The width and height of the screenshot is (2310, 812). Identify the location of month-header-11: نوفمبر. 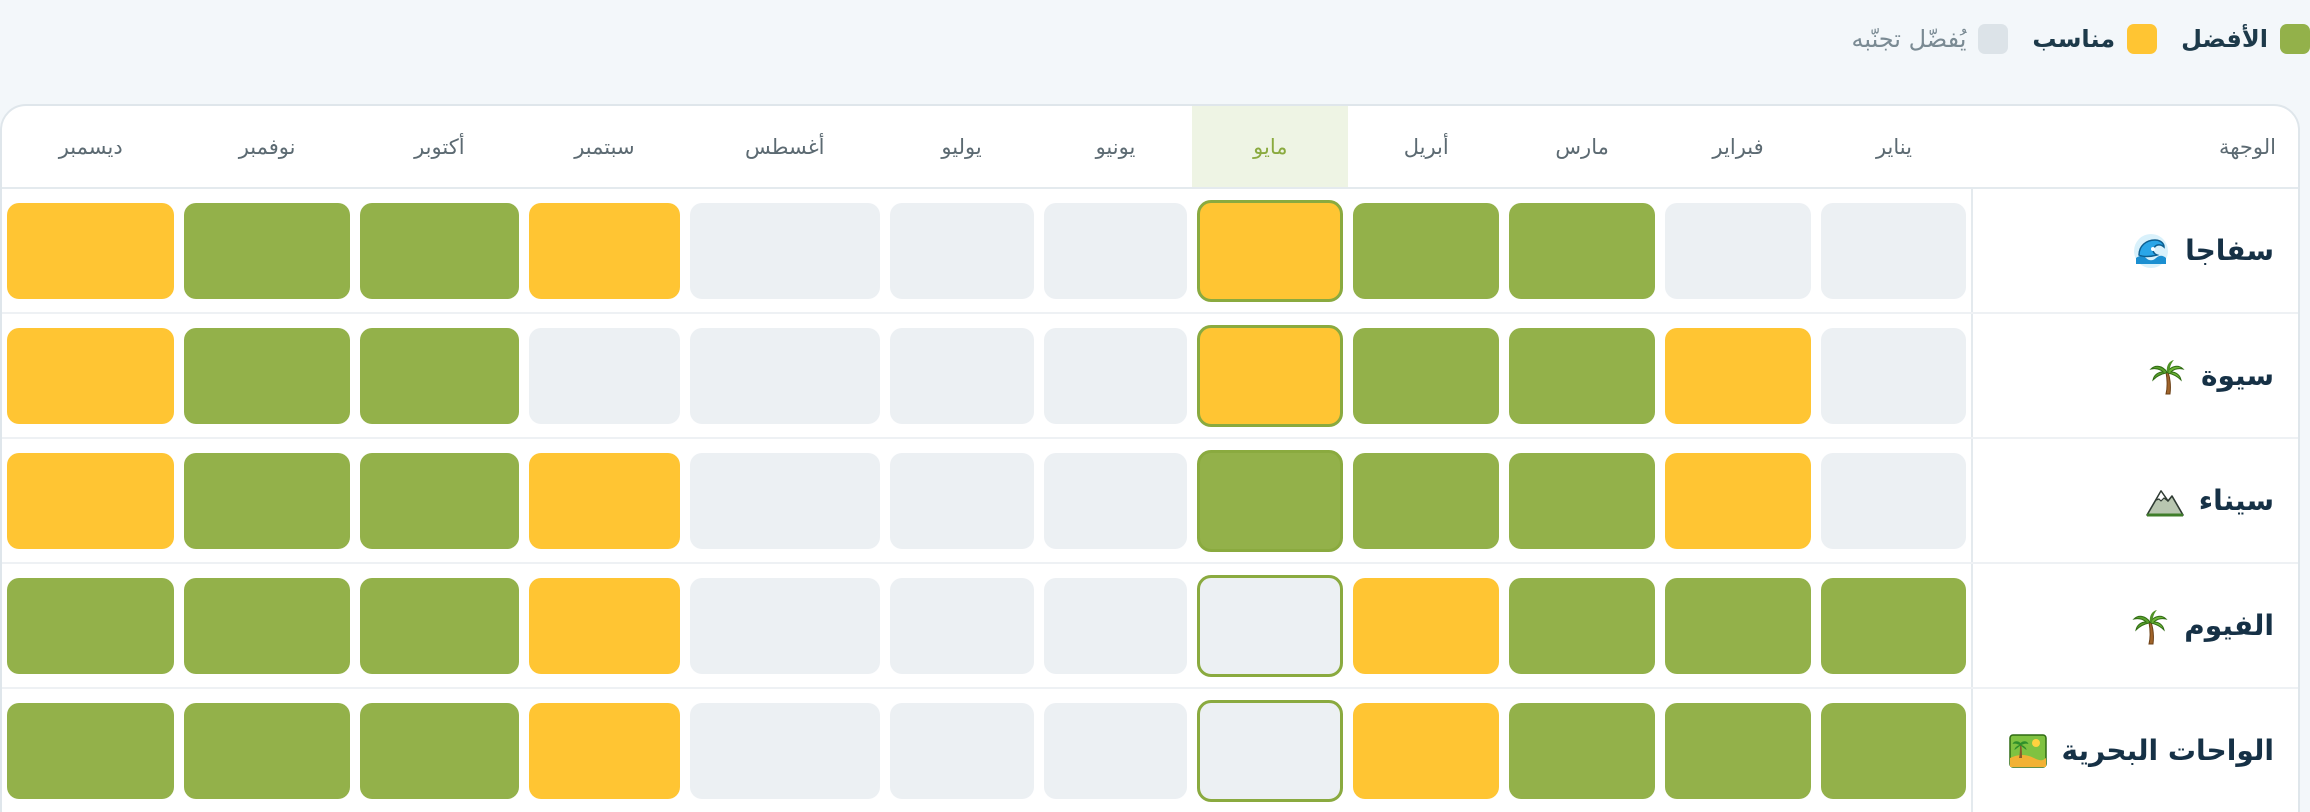
(267, 147).